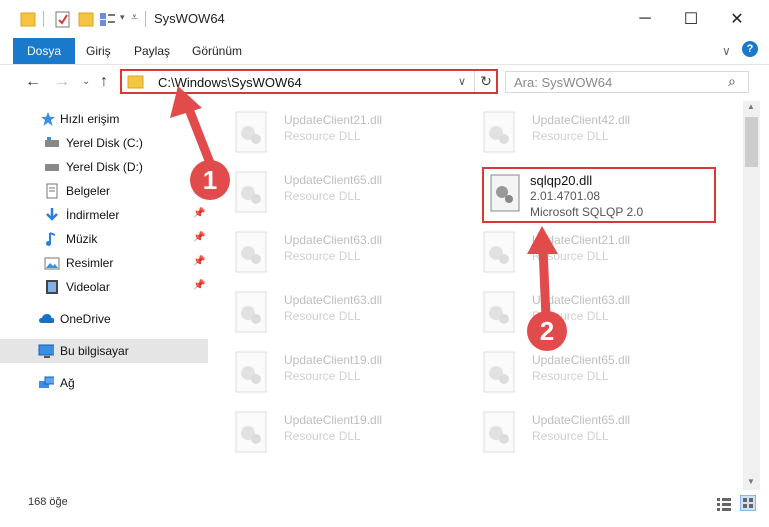 This screenshot has width=769, height=527. Describe the element at coordinates (547, 331) in the screenshot. I see `step-2-badge: 2` at that location.